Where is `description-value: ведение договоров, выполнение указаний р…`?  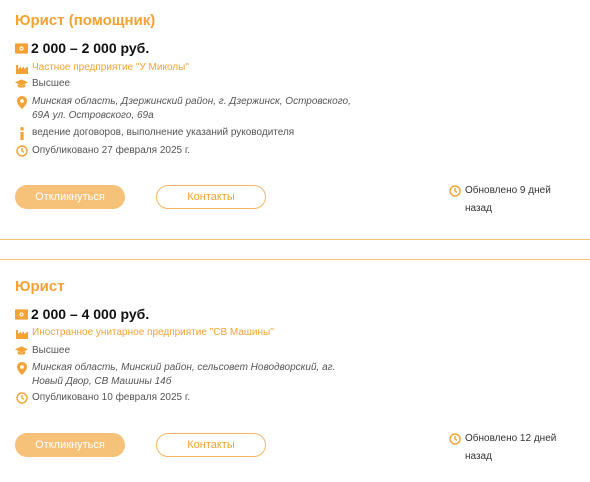
description-value: ведение договоров, выполнение указаний р… is located at coordinates (163, 132).